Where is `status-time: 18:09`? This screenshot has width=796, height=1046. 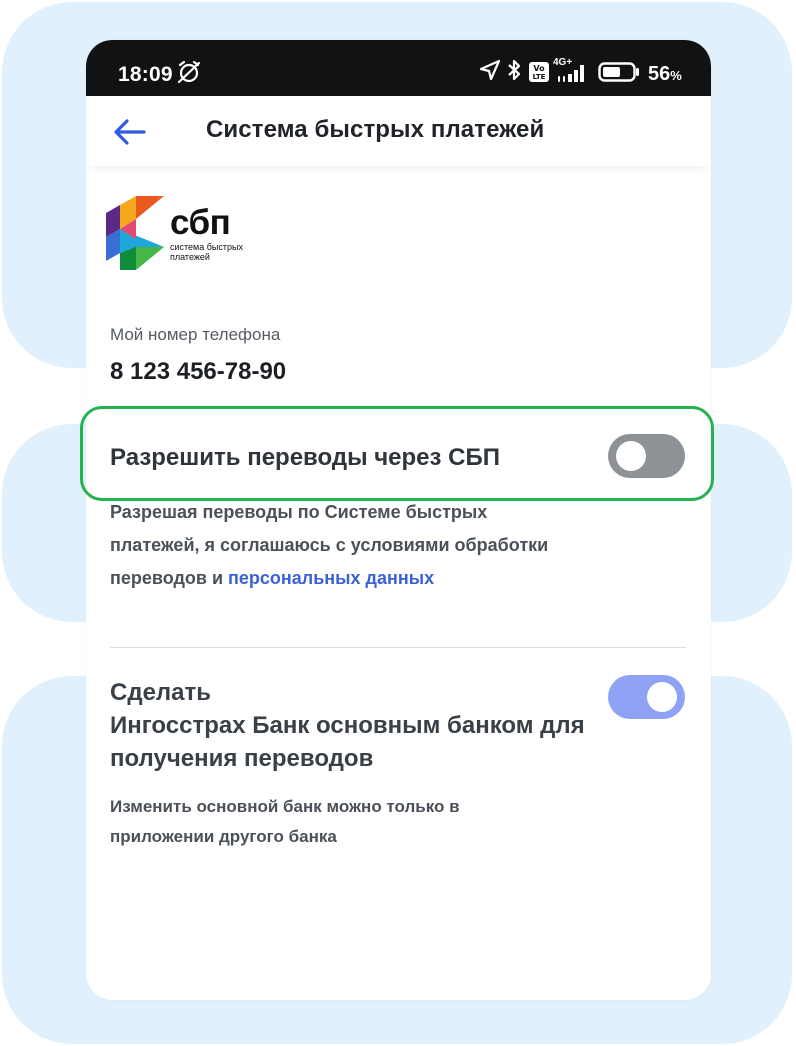
status-time: 18:09 is located at coordinates (145, 74).